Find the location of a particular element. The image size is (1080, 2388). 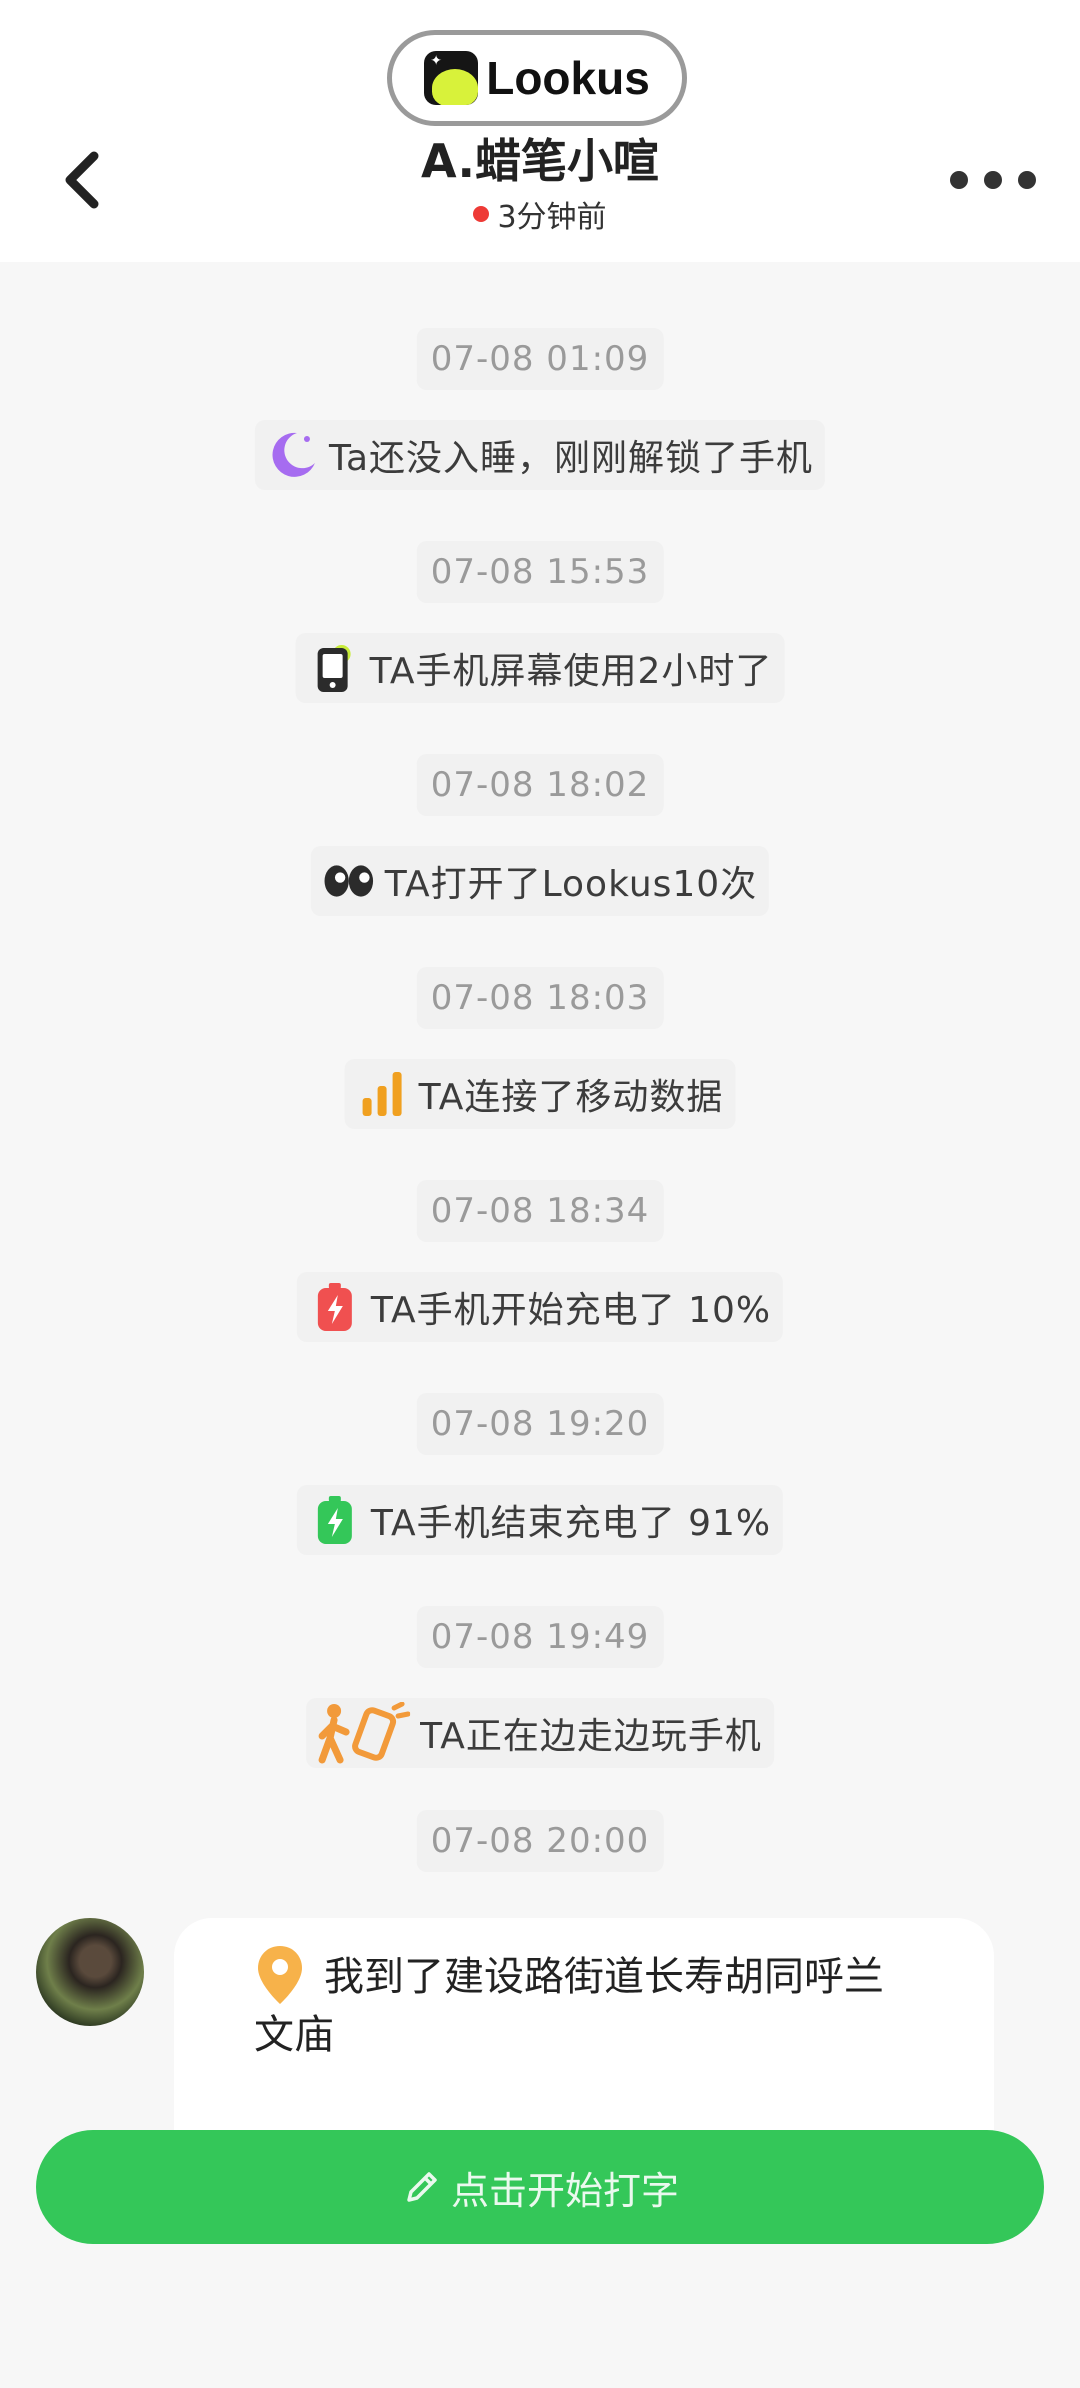

lookus-logo-icon: ✦ is located at coordinates (451, 78).